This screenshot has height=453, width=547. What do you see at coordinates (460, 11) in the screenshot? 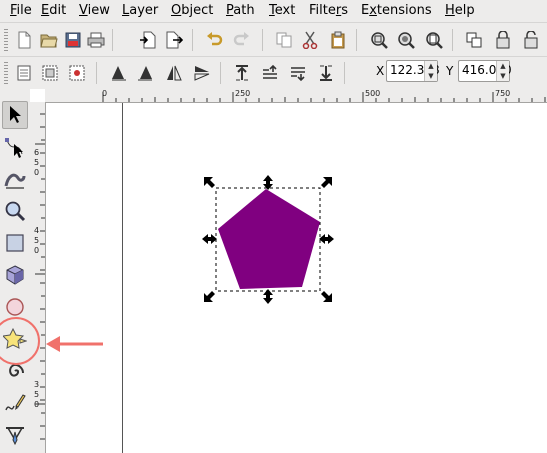
I see `menu-help: Help` at bounding box center [460, 11].